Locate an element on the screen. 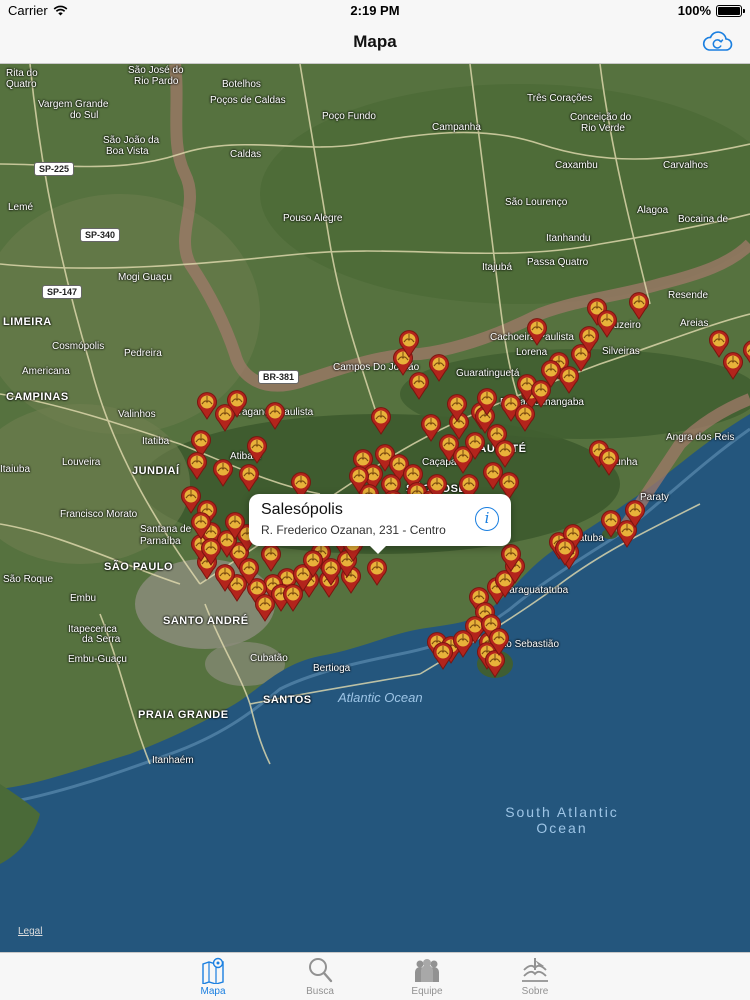 This screenshot has width=750, height=1000. place-label: Caldas is located at coordinates (246, 154).